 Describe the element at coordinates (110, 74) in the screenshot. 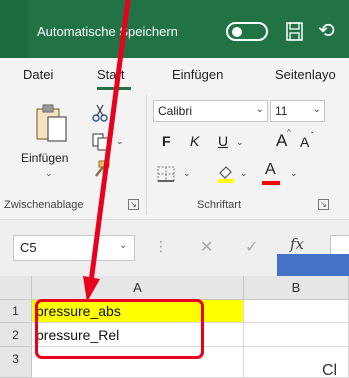

I see `tab-start: Start` at that location.